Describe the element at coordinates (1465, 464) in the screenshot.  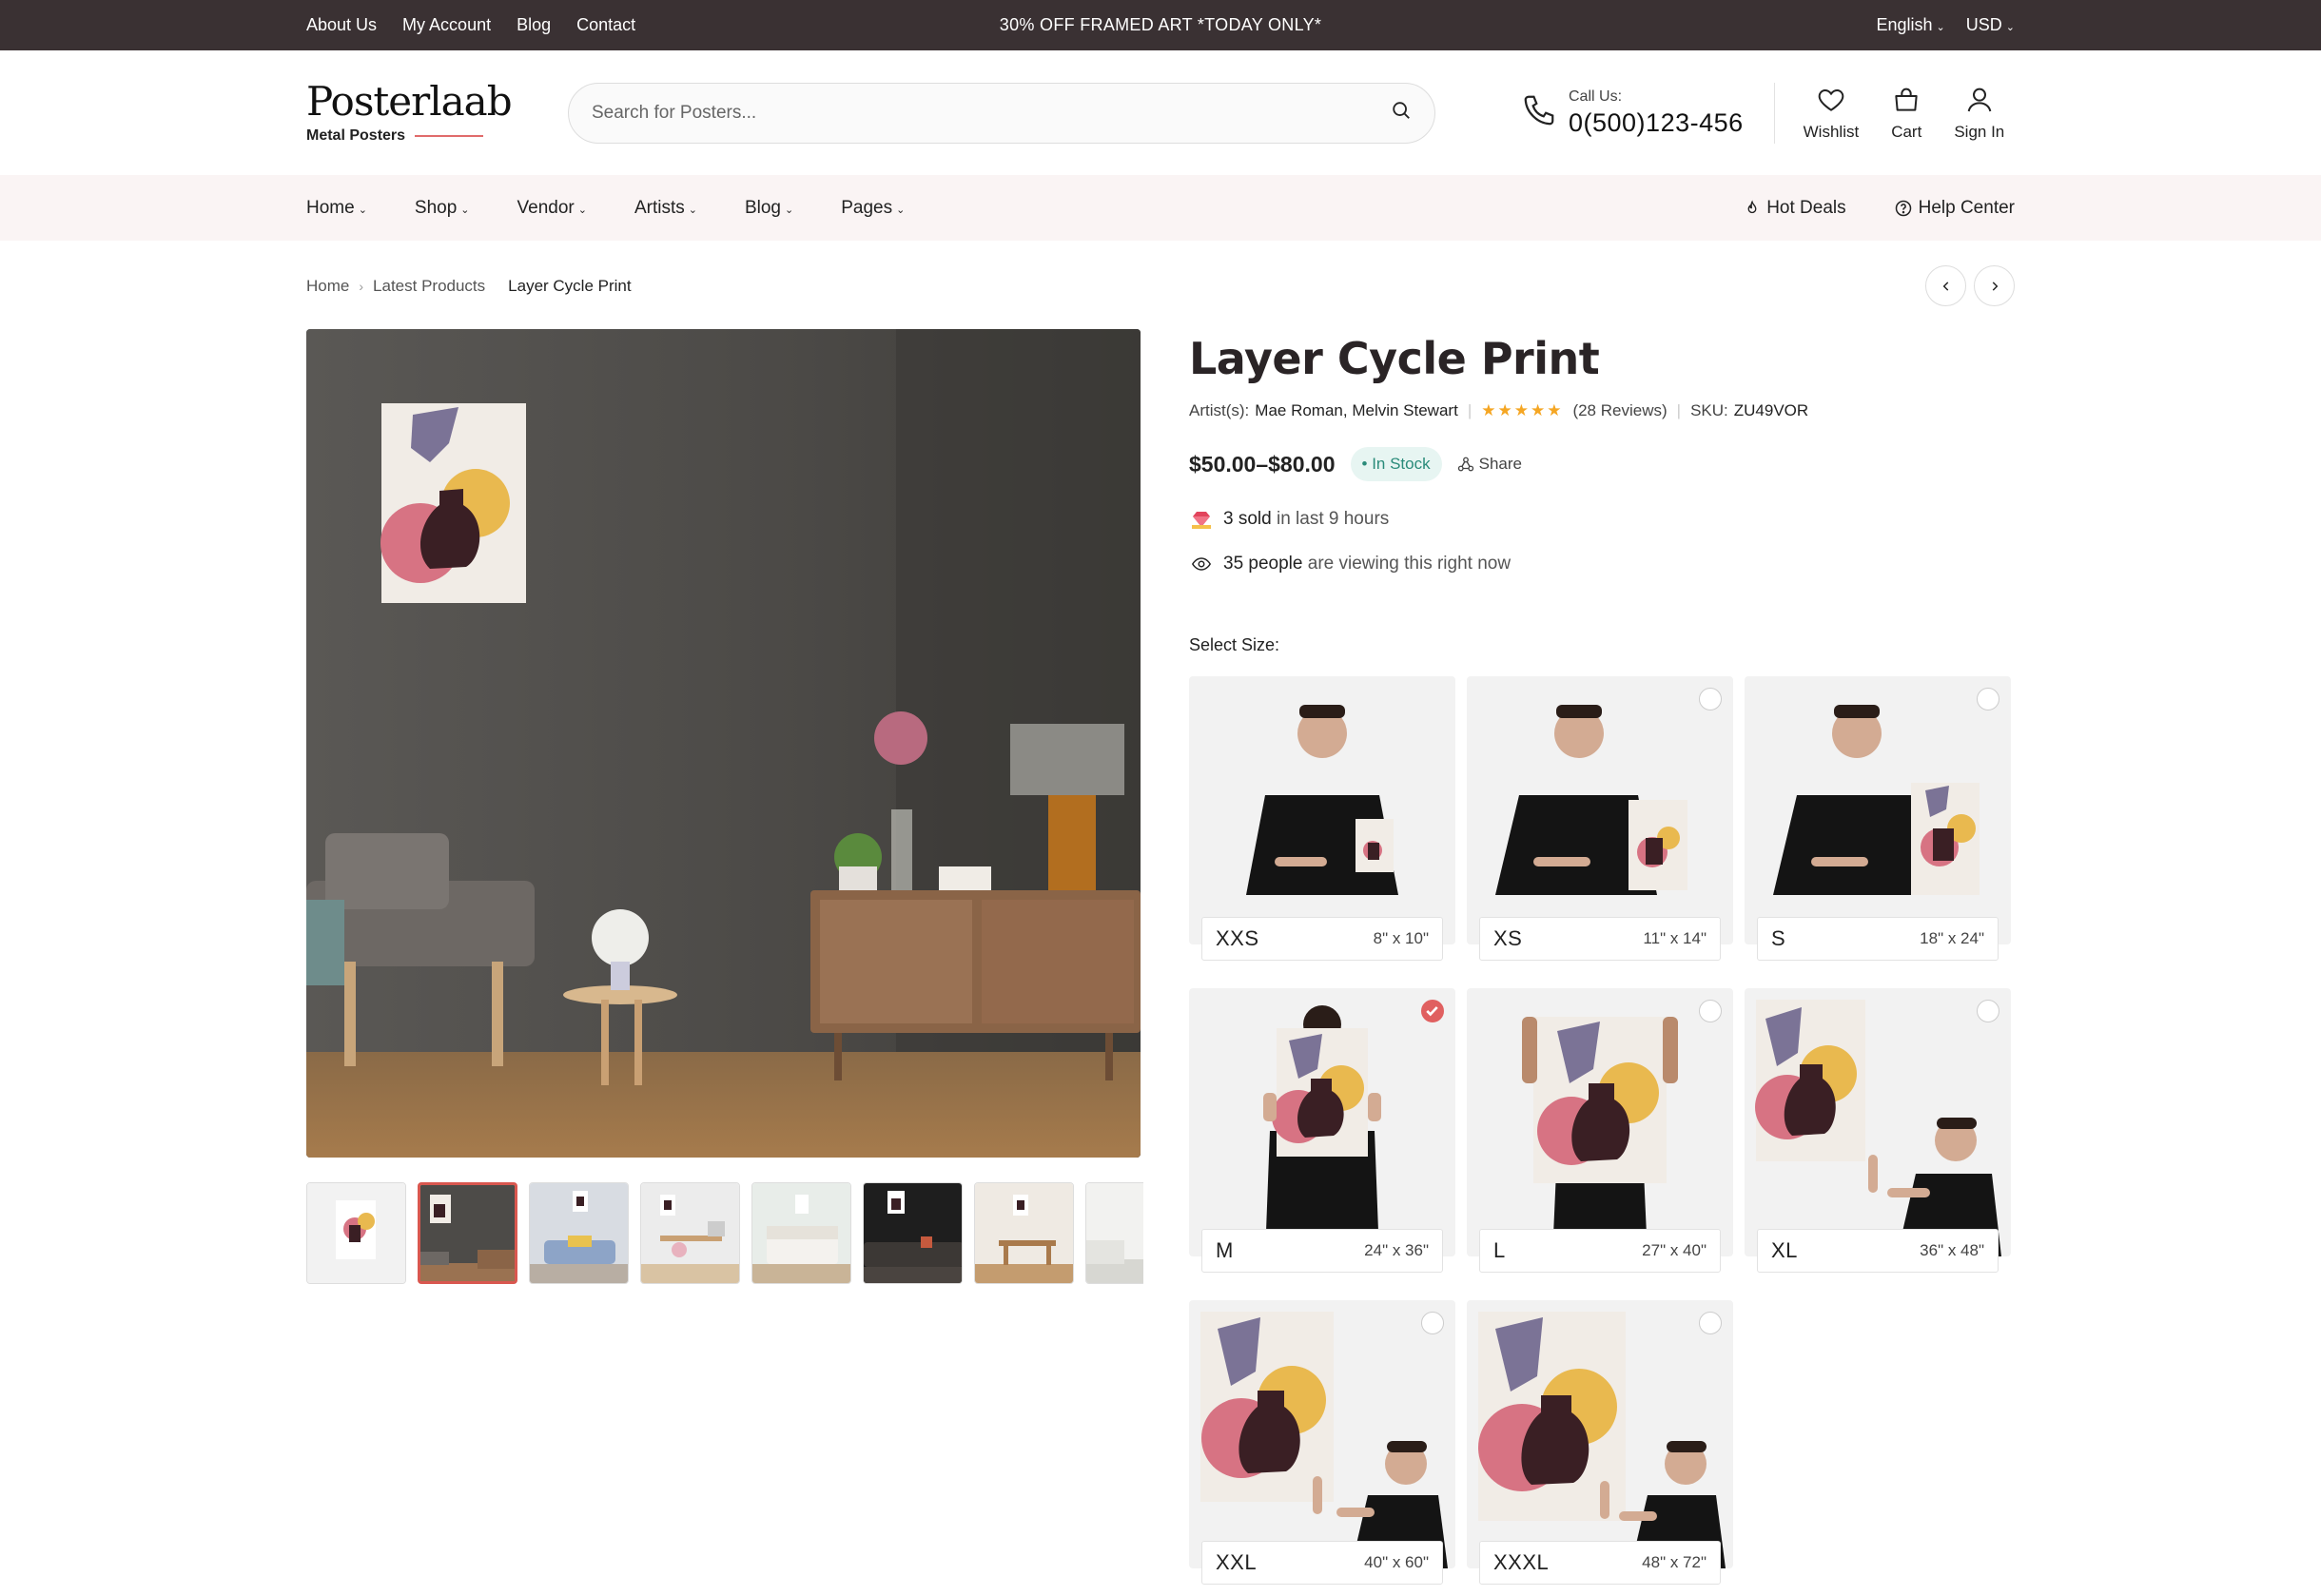
I see `share-icon` at that location.